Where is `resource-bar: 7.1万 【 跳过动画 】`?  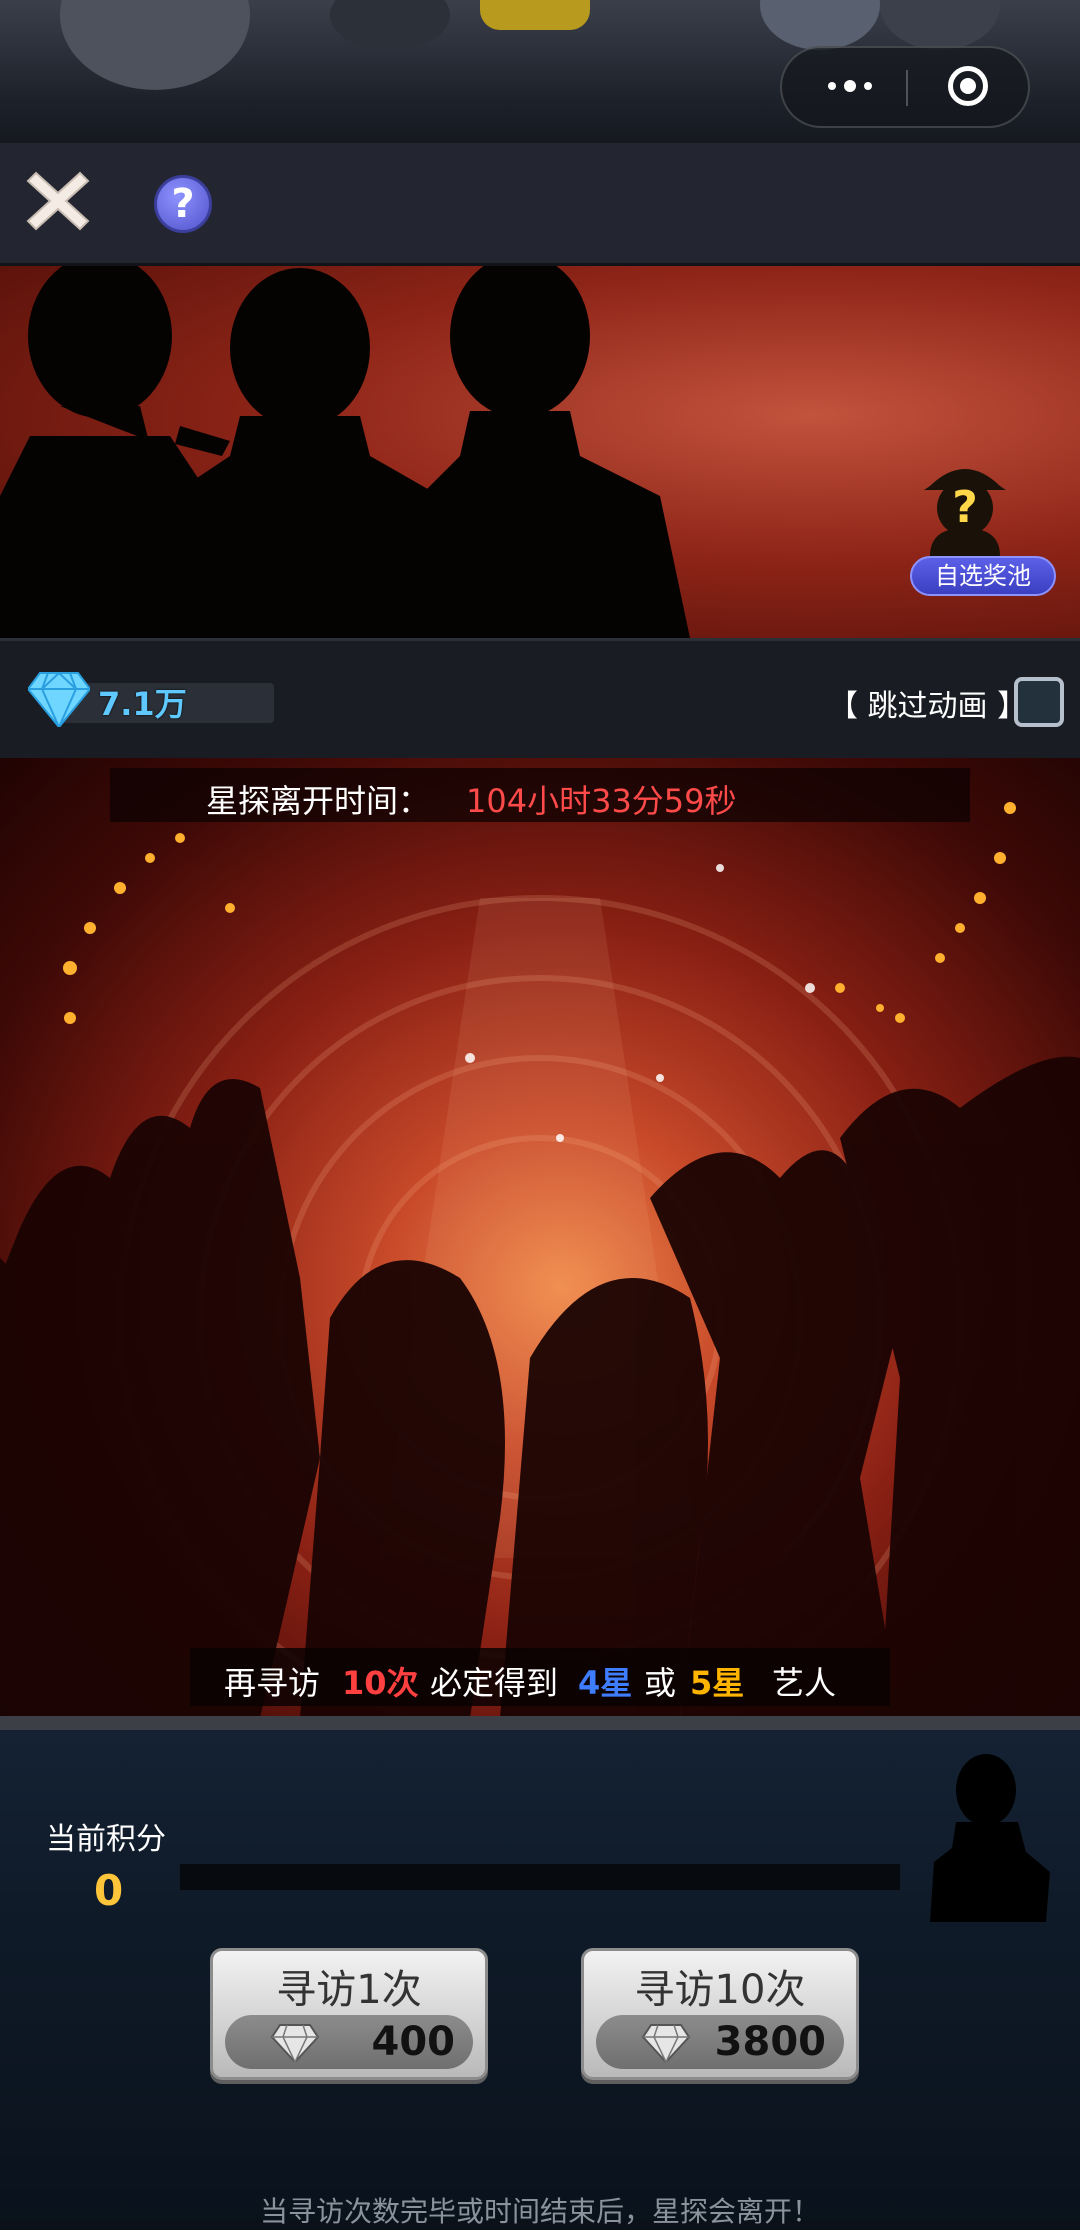
resource-bar: 7.1万 【 跳过动画 】 is located at coordinates (540, 698).